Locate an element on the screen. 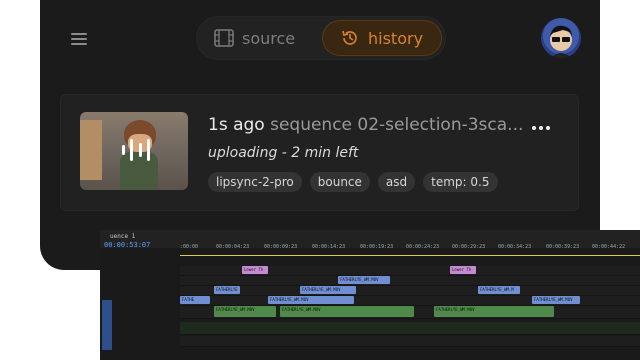 This screenshot has width=640, height=360. job-status: uploading - 2 min left is located at coordinates (283, 153).